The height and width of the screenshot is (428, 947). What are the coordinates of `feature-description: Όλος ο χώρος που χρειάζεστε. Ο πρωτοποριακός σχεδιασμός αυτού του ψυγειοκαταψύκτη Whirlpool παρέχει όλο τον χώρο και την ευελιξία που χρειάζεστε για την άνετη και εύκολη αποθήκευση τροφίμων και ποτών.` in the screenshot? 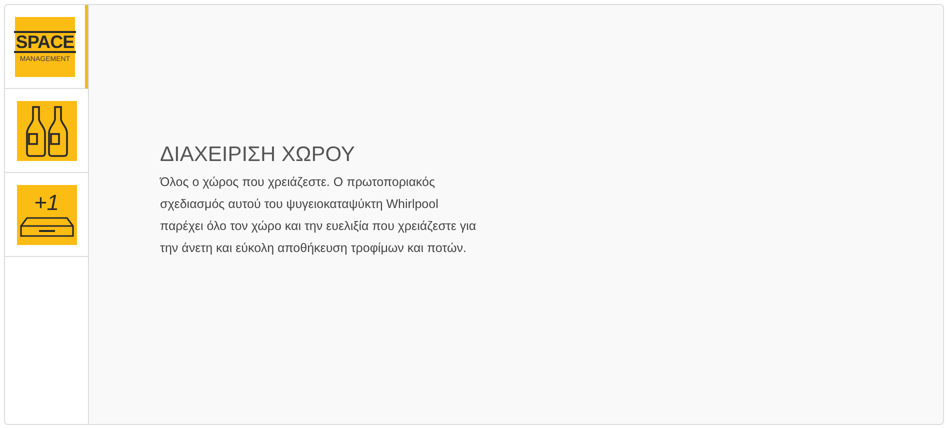 It's located at (319, 215).